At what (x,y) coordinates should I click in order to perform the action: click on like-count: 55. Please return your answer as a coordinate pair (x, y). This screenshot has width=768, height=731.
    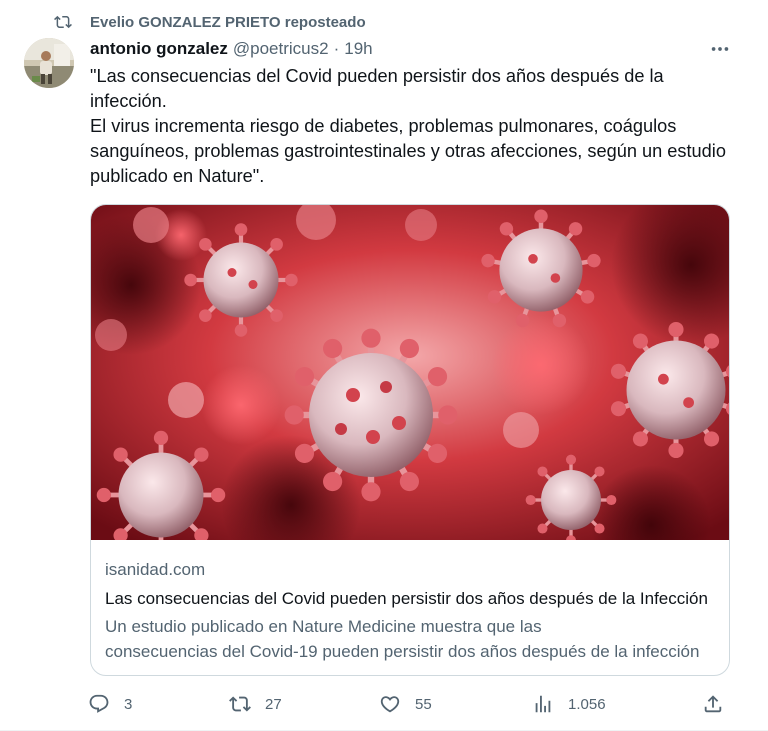
    Looking at the image, I should click on (423, 704).